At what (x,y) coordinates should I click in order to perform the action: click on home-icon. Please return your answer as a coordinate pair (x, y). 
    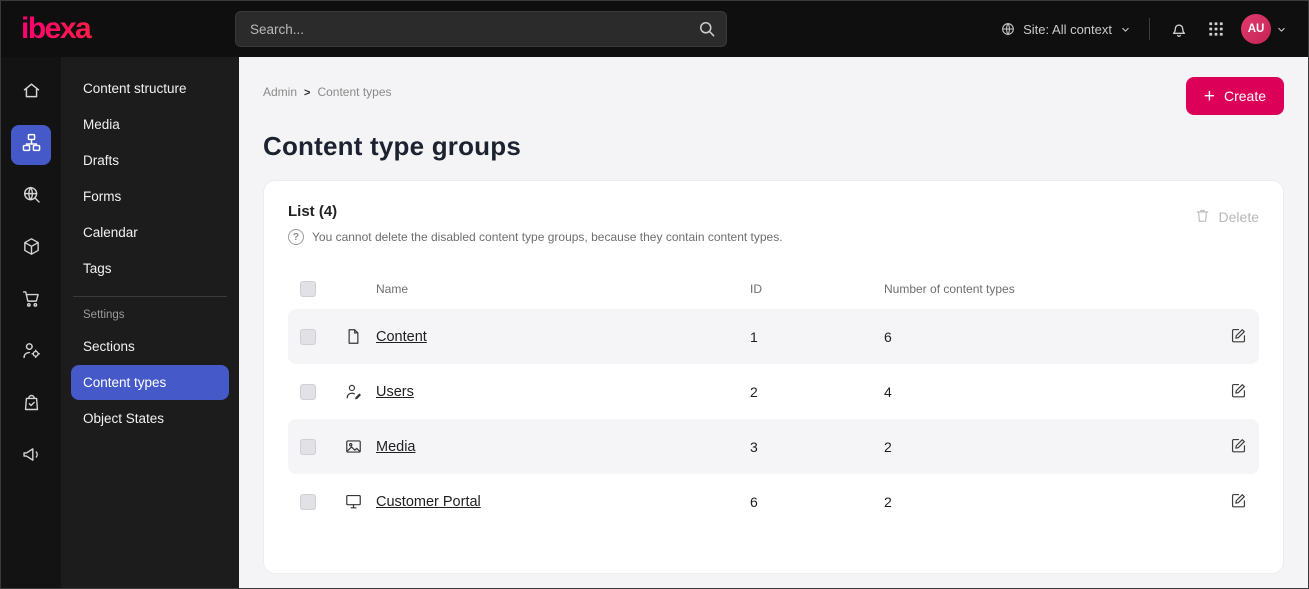
    Looking at the image, I should click on (31, 93).